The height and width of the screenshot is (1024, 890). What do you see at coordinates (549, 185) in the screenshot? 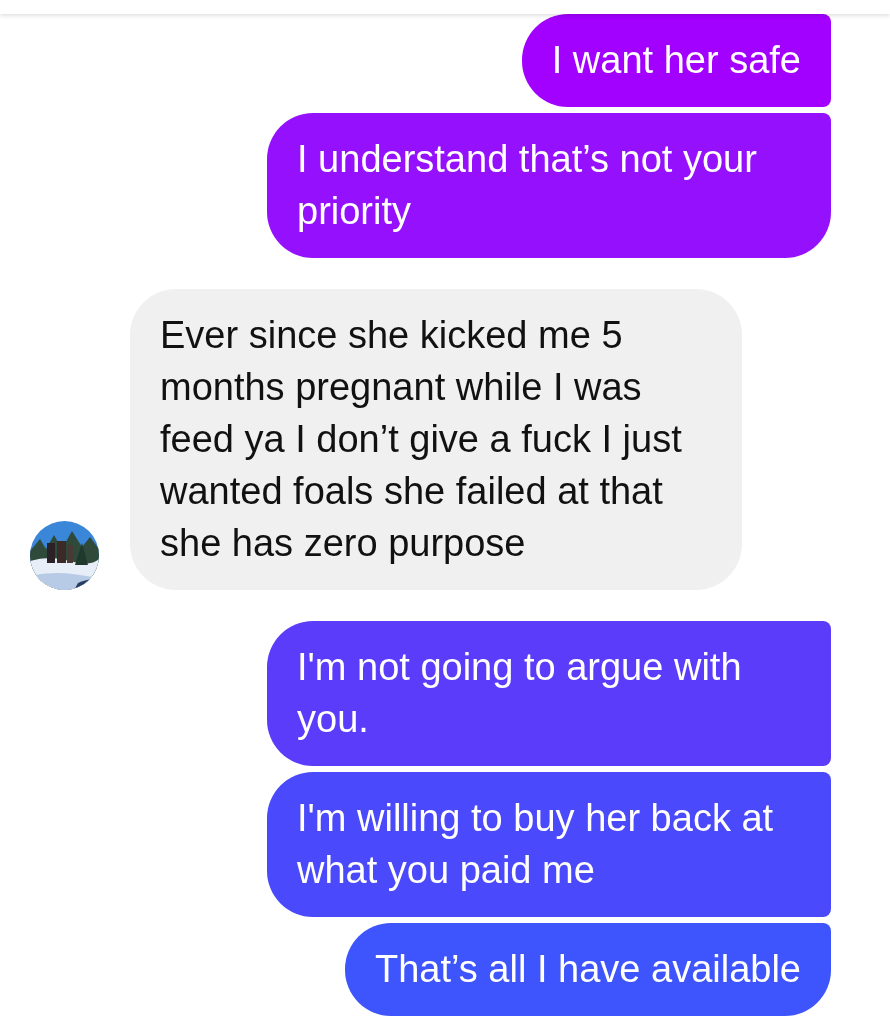
I see `message-bubble: I understand that’s not your priority` at bounding box center [549, 185].